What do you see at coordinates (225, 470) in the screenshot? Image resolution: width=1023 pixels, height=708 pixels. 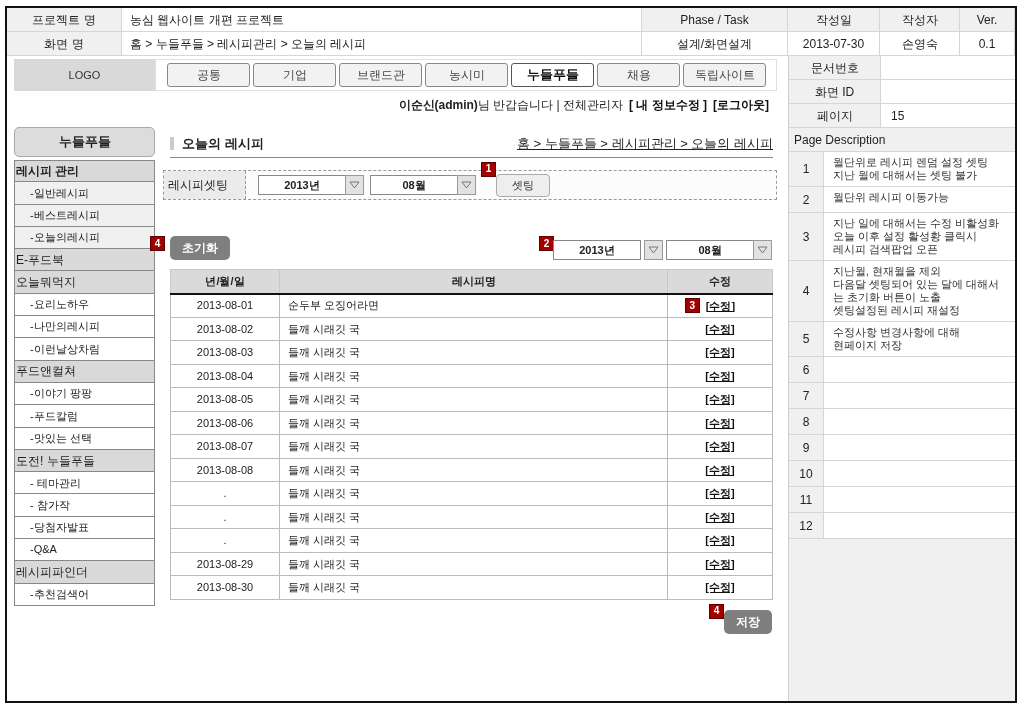 I see `table-cell: 2013-08-08` at bounding box center [225, 470].